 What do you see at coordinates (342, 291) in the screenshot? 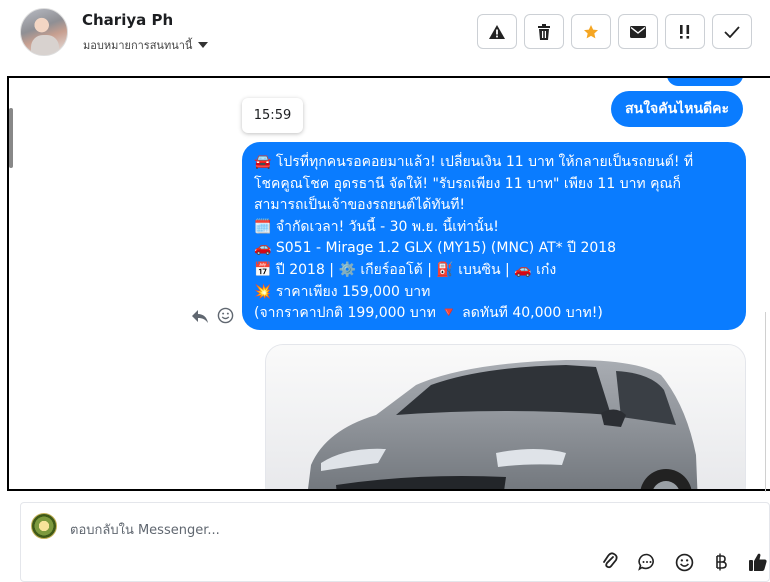
I see `message-line: 💥 ราคาเพียง 159,000 บาท` at bounding box center [342, 291].